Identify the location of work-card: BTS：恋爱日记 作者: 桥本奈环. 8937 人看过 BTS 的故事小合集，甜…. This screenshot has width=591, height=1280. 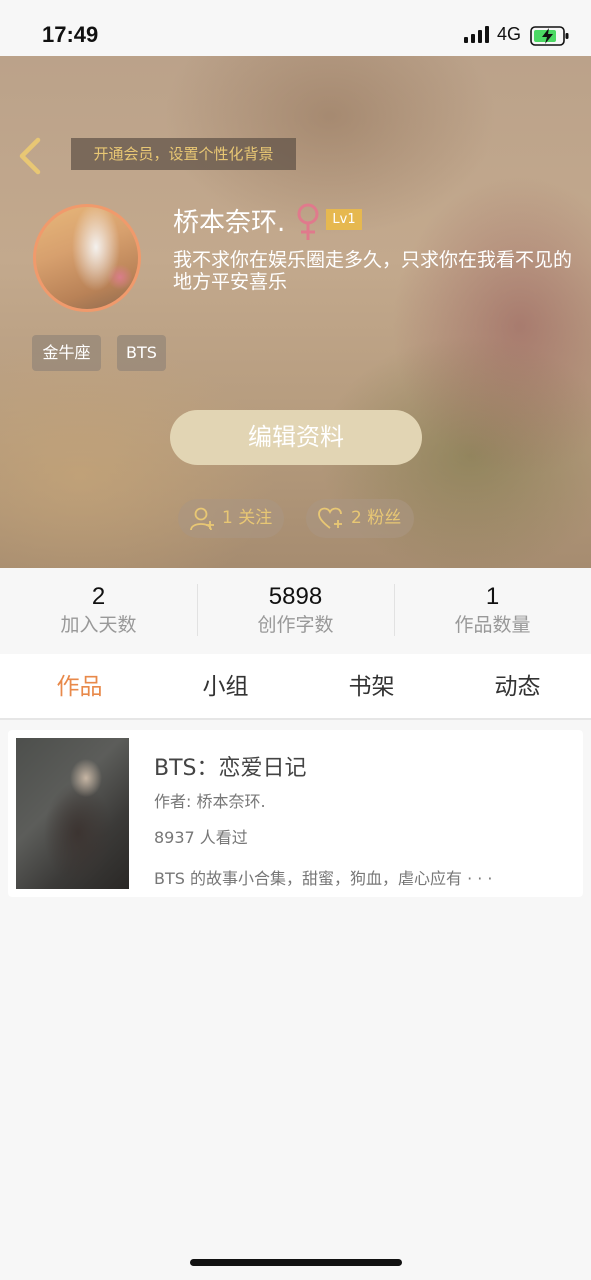
(295, 813).